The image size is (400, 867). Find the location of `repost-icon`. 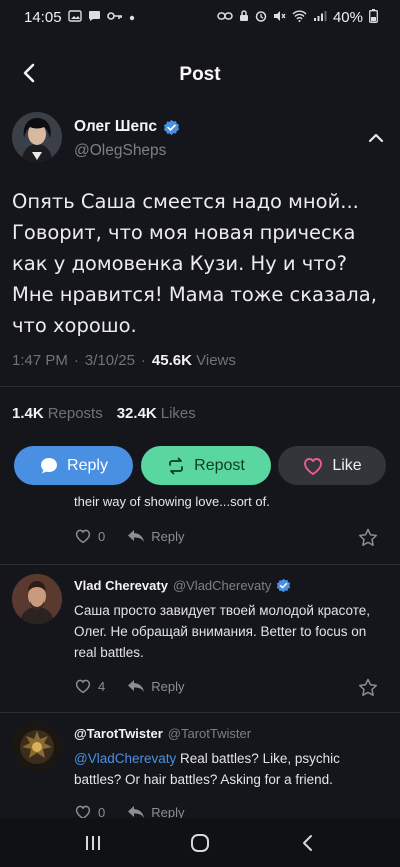

repost-icon is located at coordinates (176, 465).